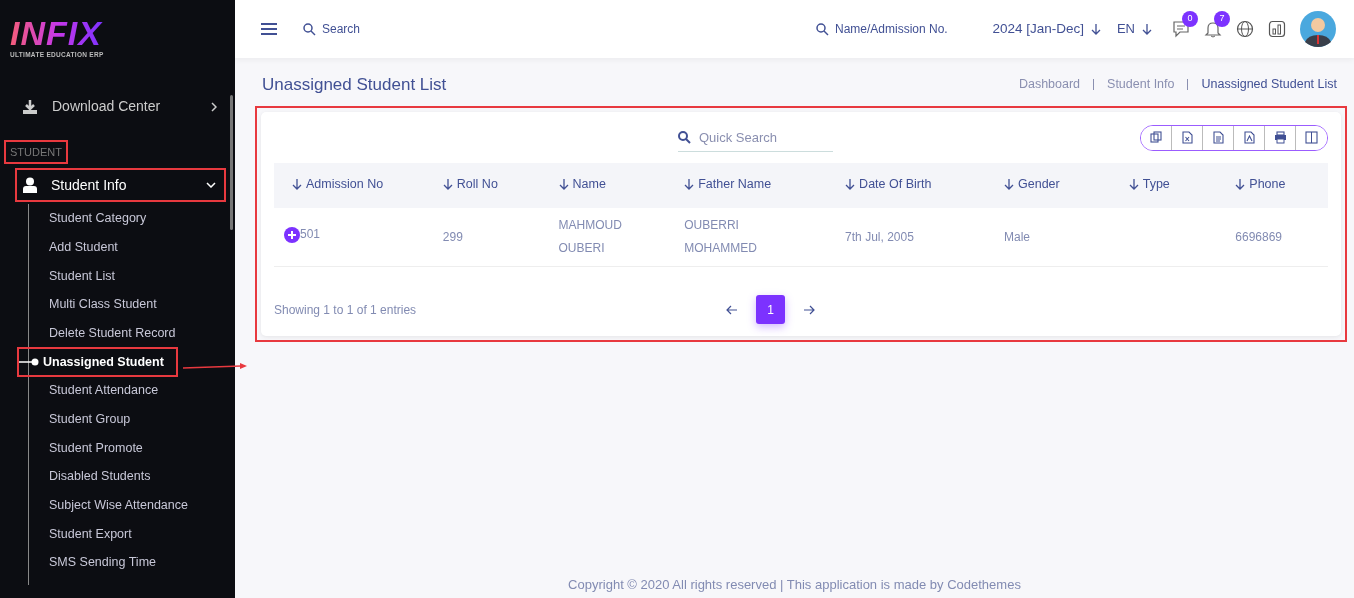 This screenshot has width=1354, height=598. What do you see at coordinates (747, 185) in the screenshot?
I see `column-header: Father Name` at bounding box center [747, 185].